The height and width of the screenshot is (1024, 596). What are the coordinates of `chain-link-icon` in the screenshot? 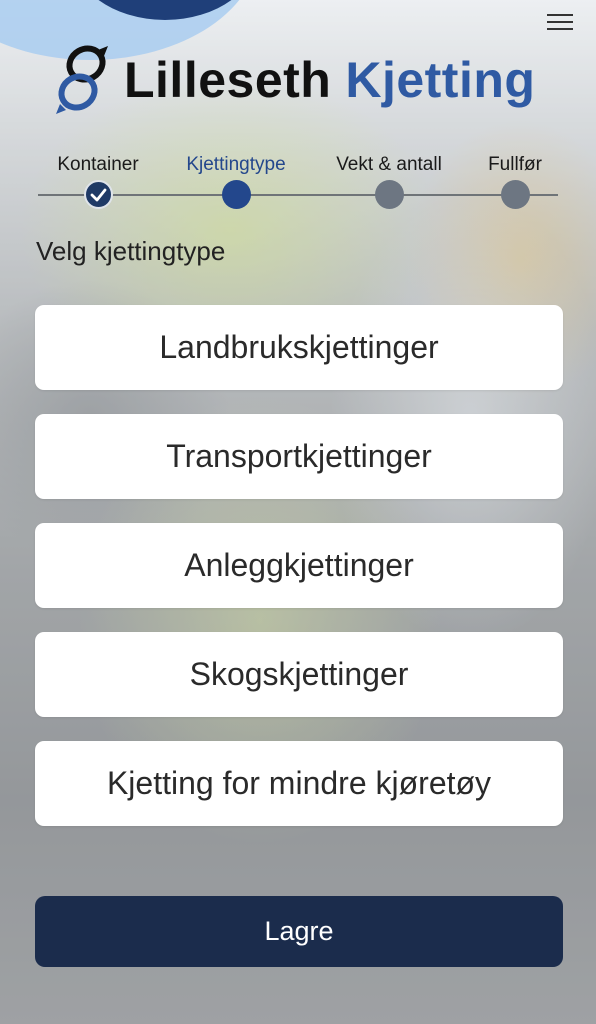 It's located at (82, 79).